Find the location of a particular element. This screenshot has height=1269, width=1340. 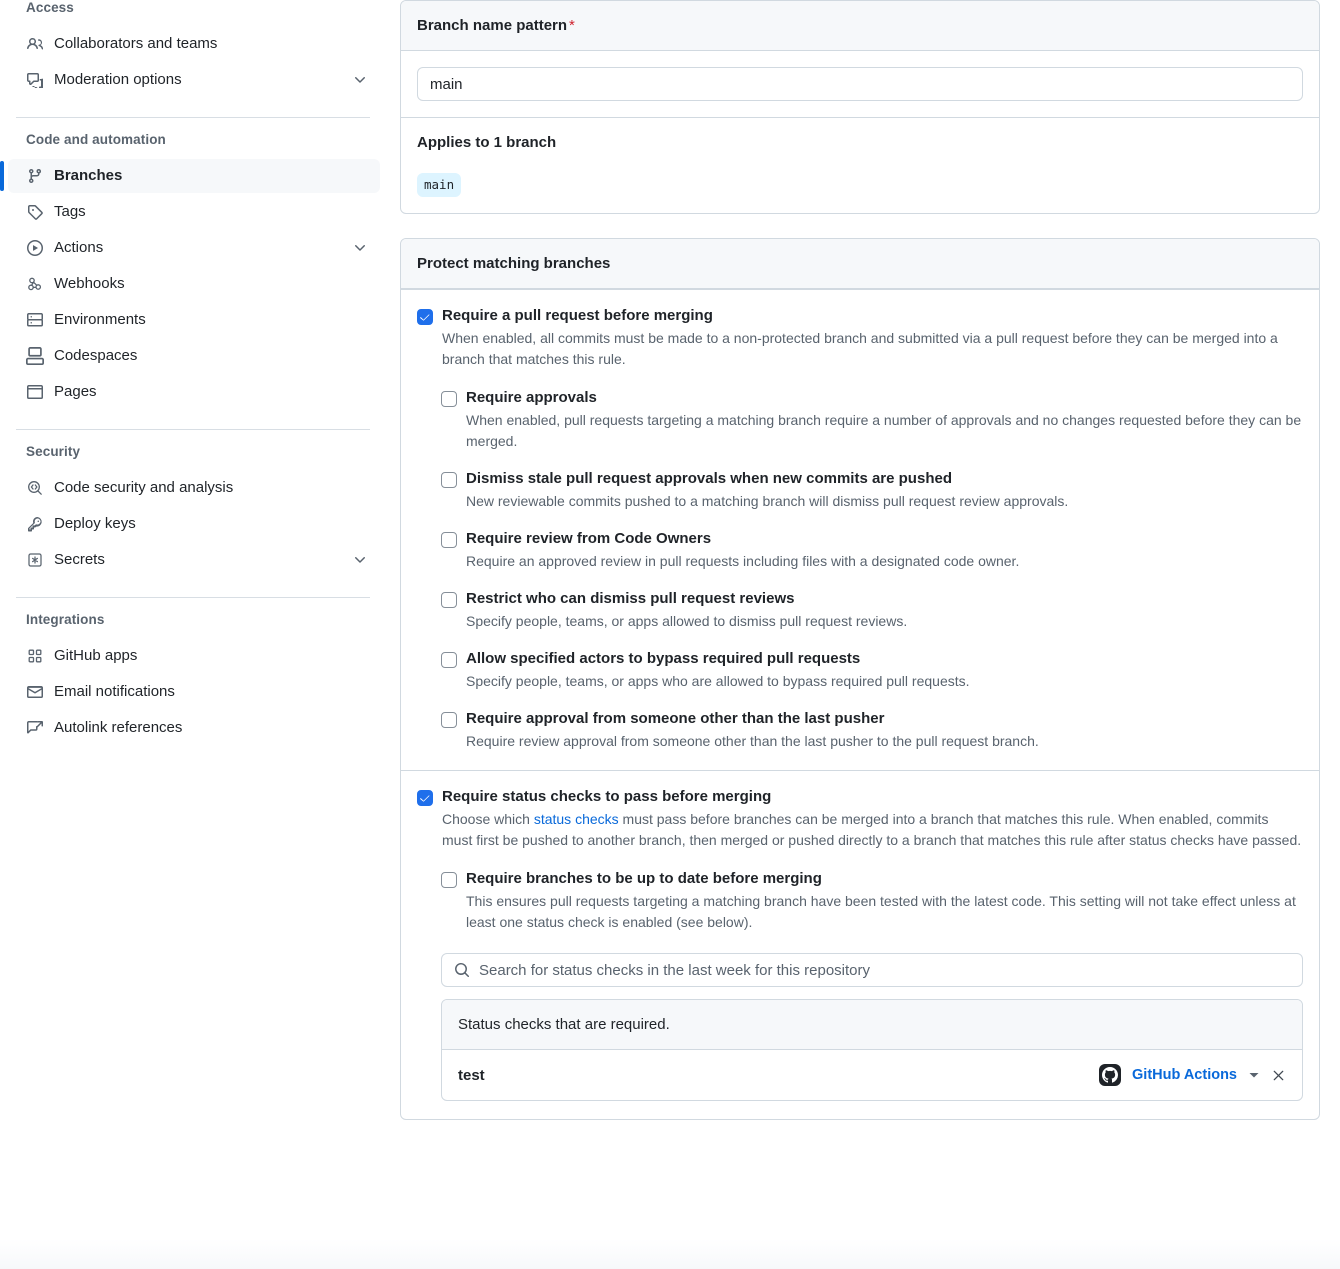

status-check-app-name: GitHub Actions is located at coordinates (1184, 1075).